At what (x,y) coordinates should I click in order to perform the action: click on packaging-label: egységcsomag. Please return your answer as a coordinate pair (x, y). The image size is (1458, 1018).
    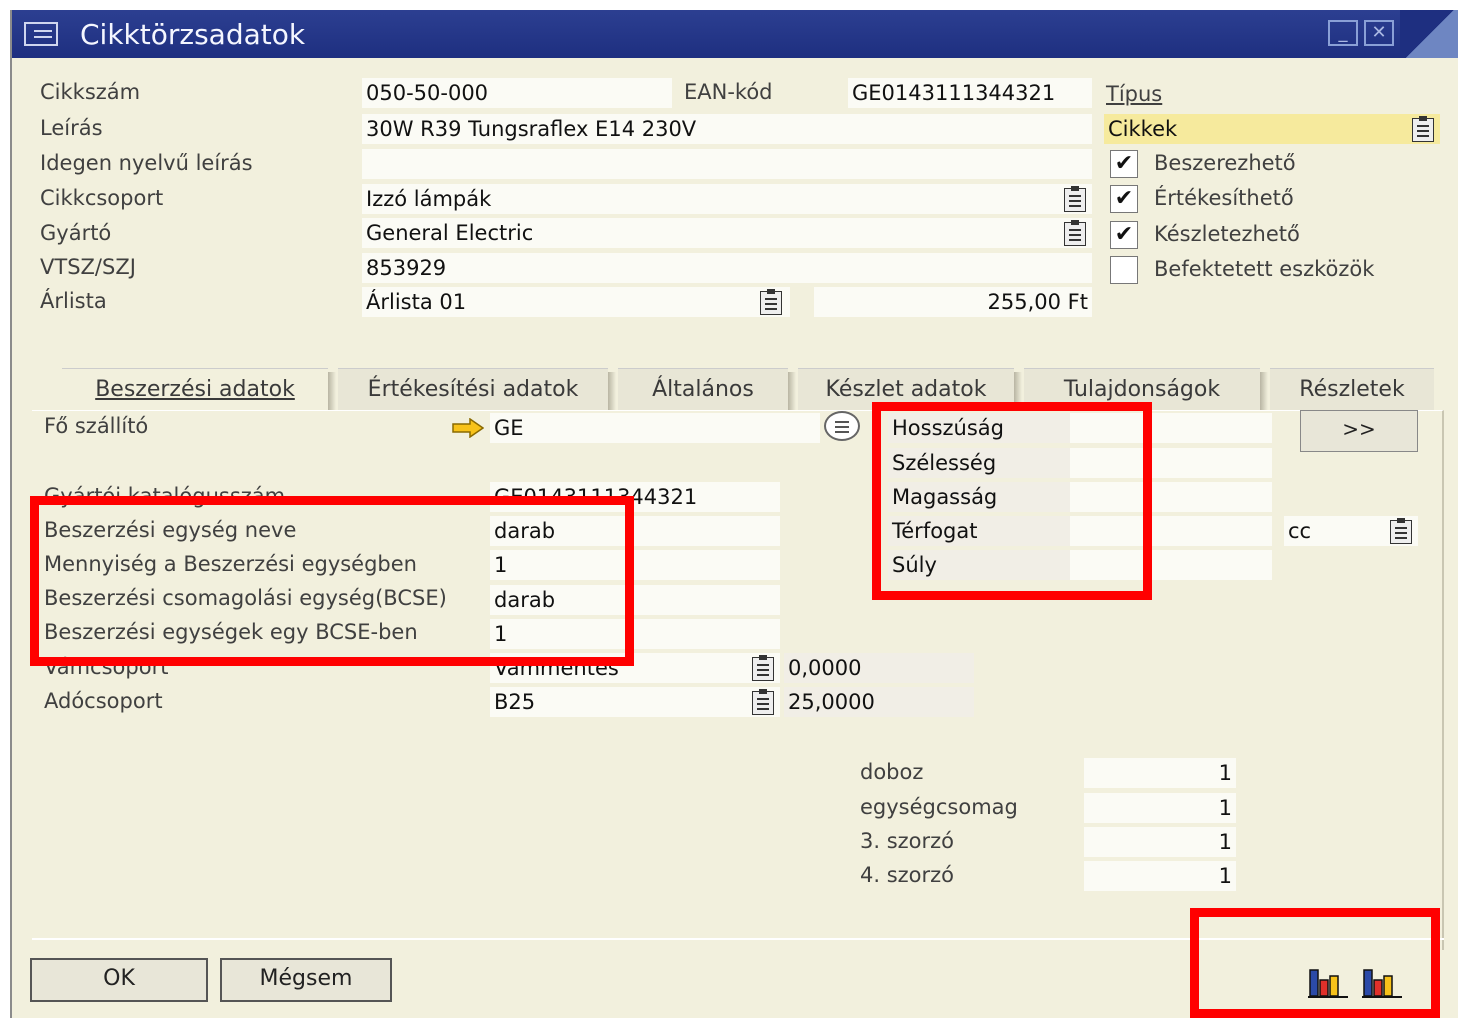
    Looking at the image, I should click on (939, 807).